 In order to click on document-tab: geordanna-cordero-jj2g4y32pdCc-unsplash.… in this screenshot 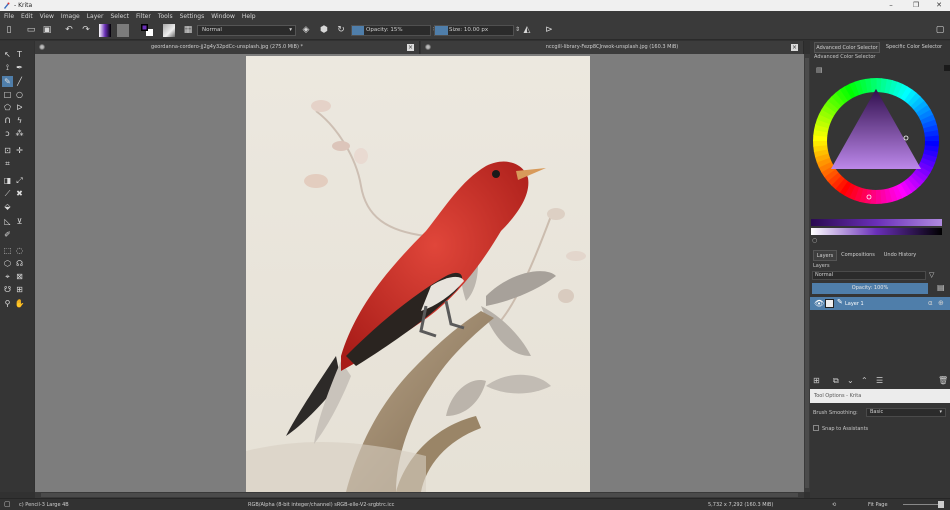, I will do `click(227, 47)`.